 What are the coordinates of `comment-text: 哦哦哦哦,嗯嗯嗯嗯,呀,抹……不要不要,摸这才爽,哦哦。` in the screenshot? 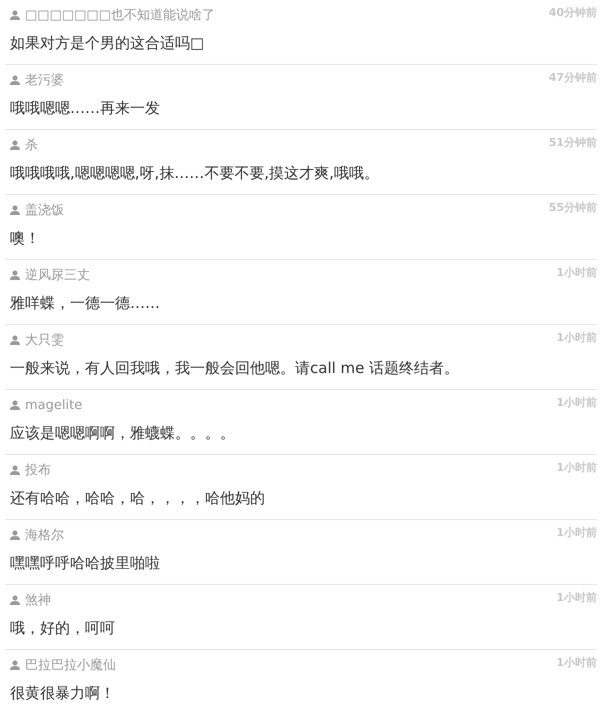 It's located at (195, 173).